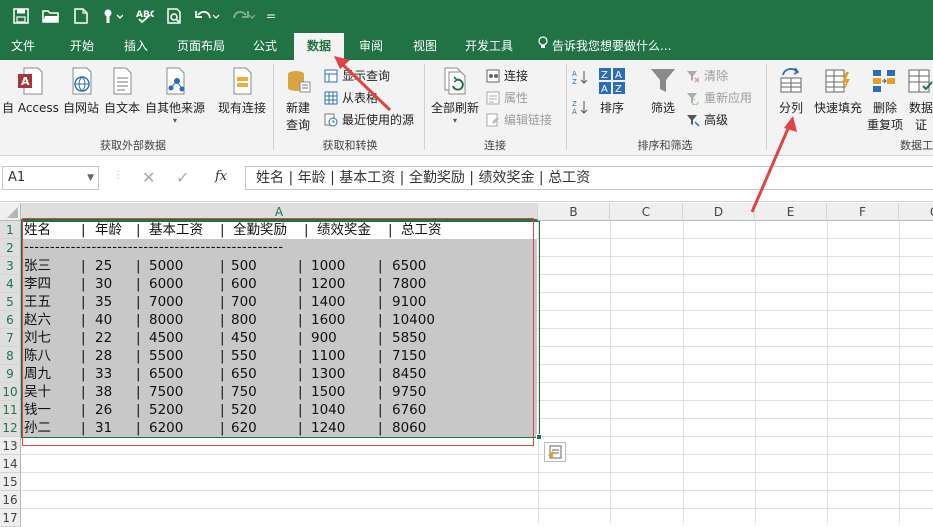  Describe the element at coordinates (182, 177) in the screenshot. I see `enter-check-icon: ✓` at that location.